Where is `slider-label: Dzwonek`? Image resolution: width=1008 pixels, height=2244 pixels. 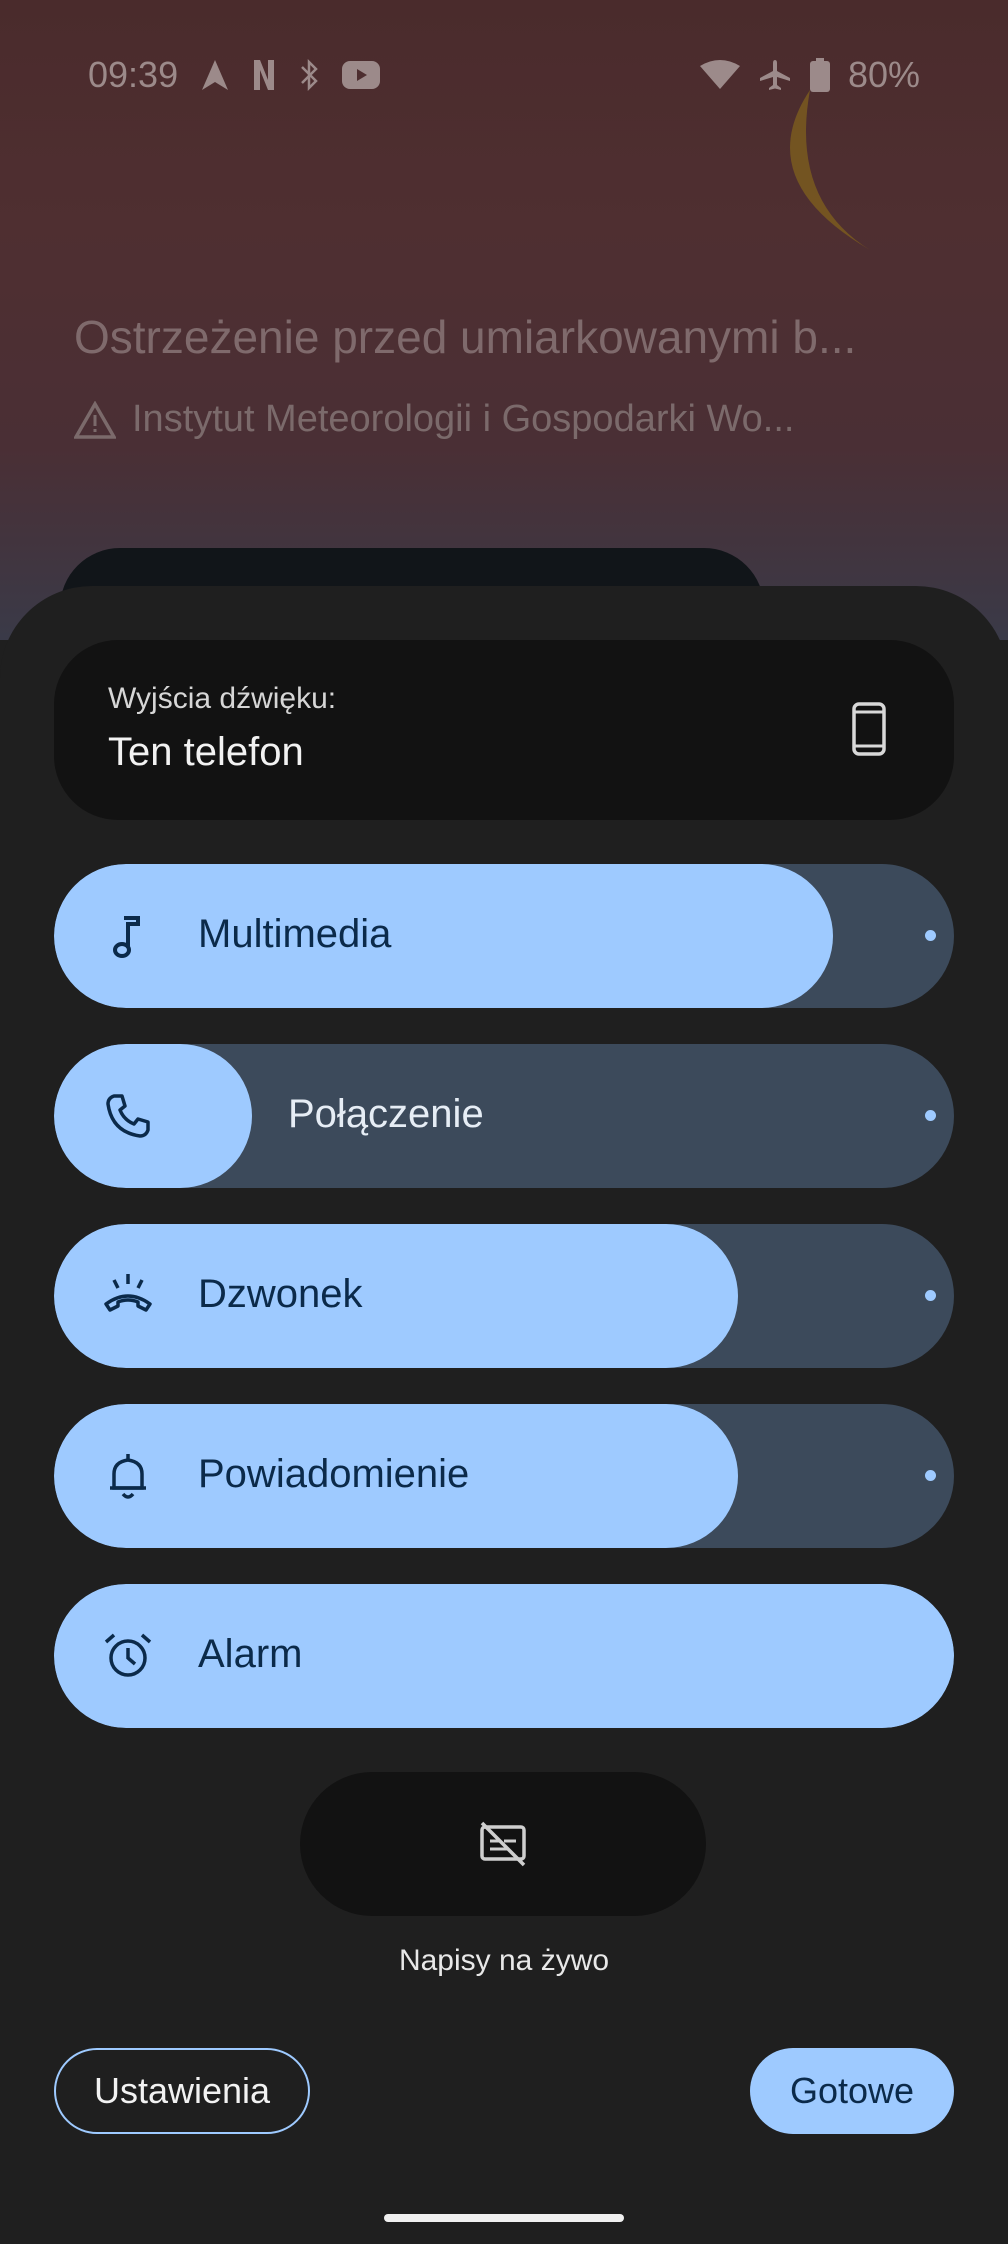
slider-label: Dzwonek is located at coordinates (280, 1294).